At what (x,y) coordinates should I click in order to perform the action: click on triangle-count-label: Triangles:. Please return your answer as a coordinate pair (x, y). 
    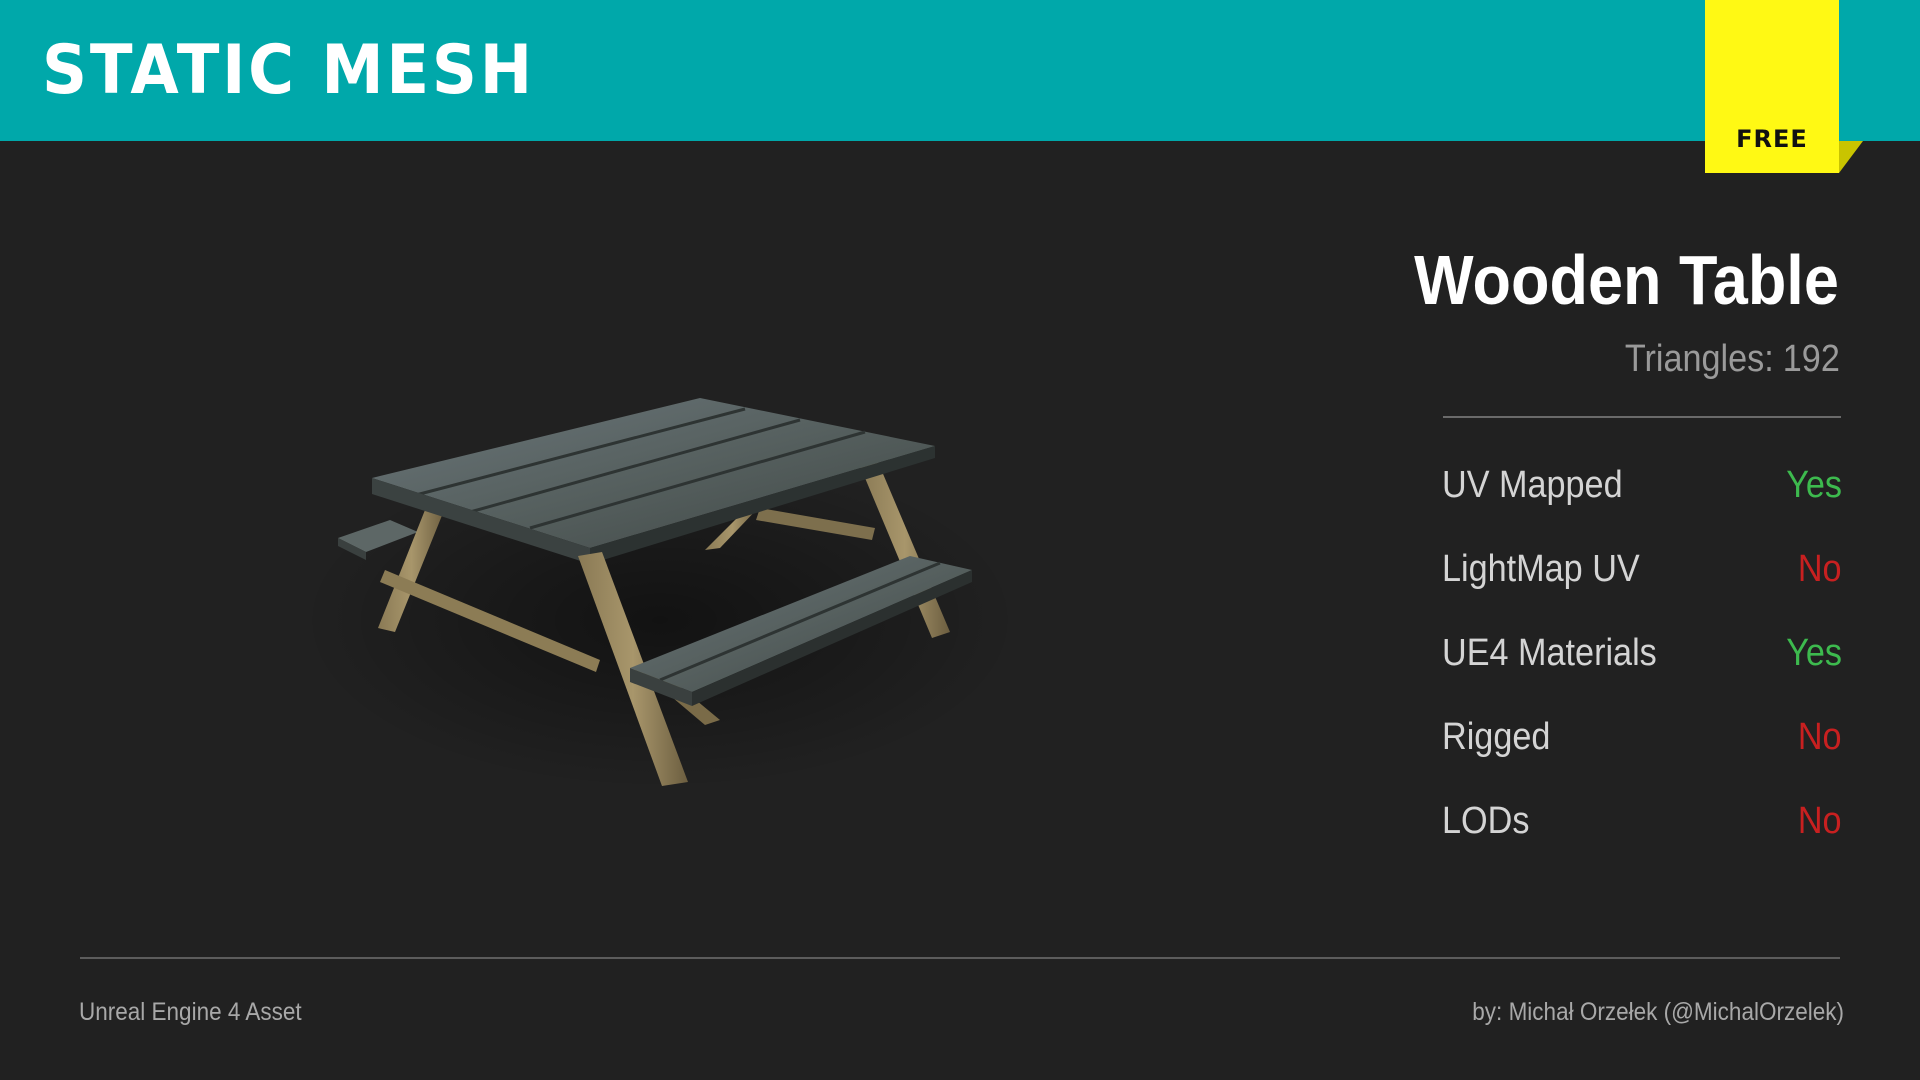
    Looking at the image, I should click on (1699, 359).